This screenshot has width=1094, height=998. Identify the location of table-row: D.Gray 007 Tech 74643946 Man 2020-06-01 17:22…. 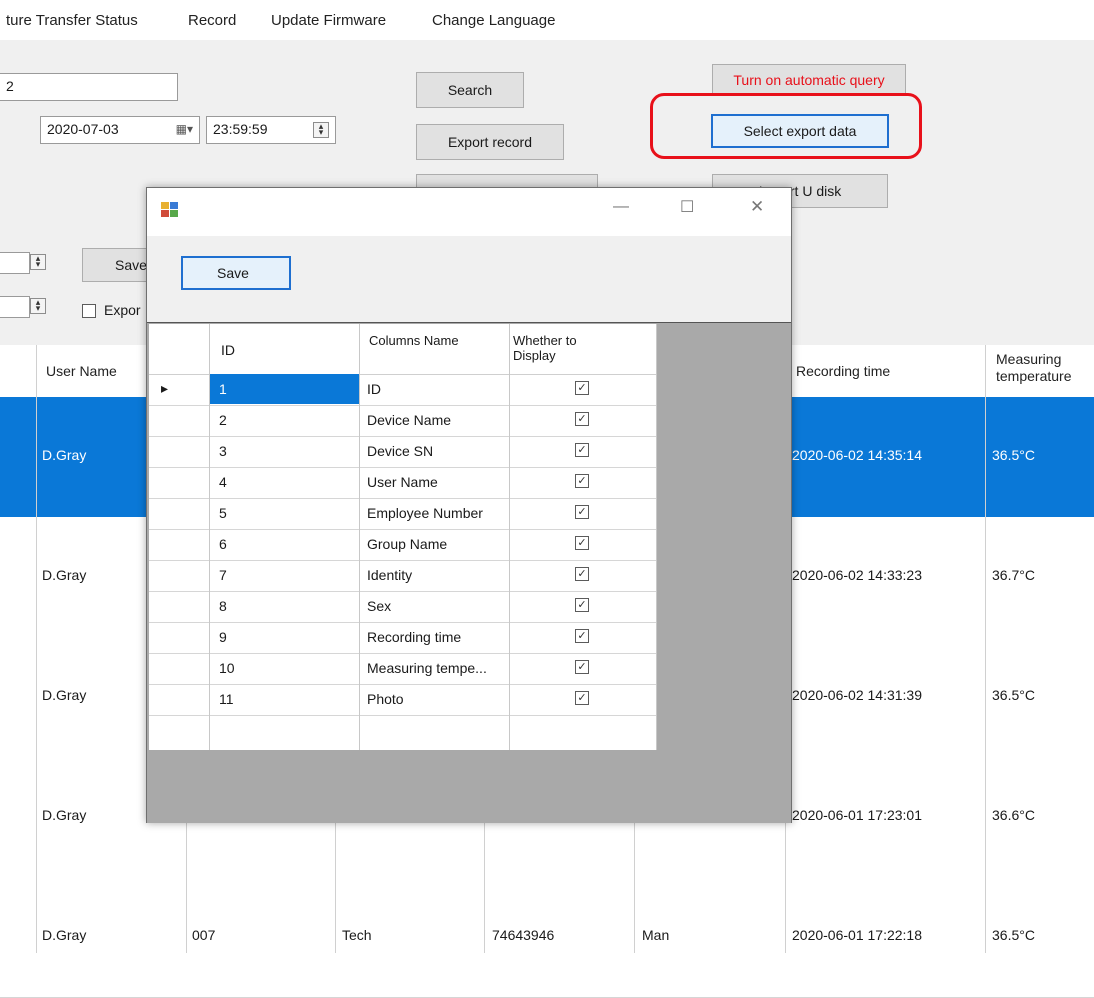
(547, 937).